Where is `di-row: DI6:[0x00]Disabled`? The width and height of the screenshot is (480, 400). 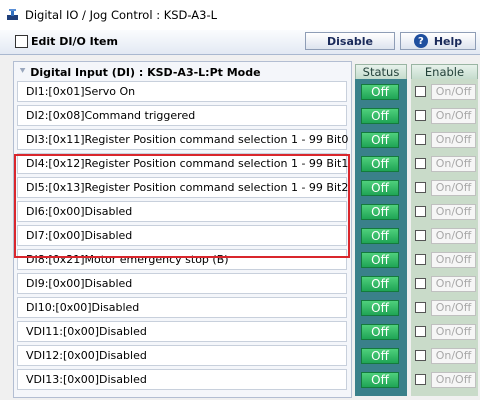 di-row: DI6:[0x00]Disabled is located at coordinates (182, 211).